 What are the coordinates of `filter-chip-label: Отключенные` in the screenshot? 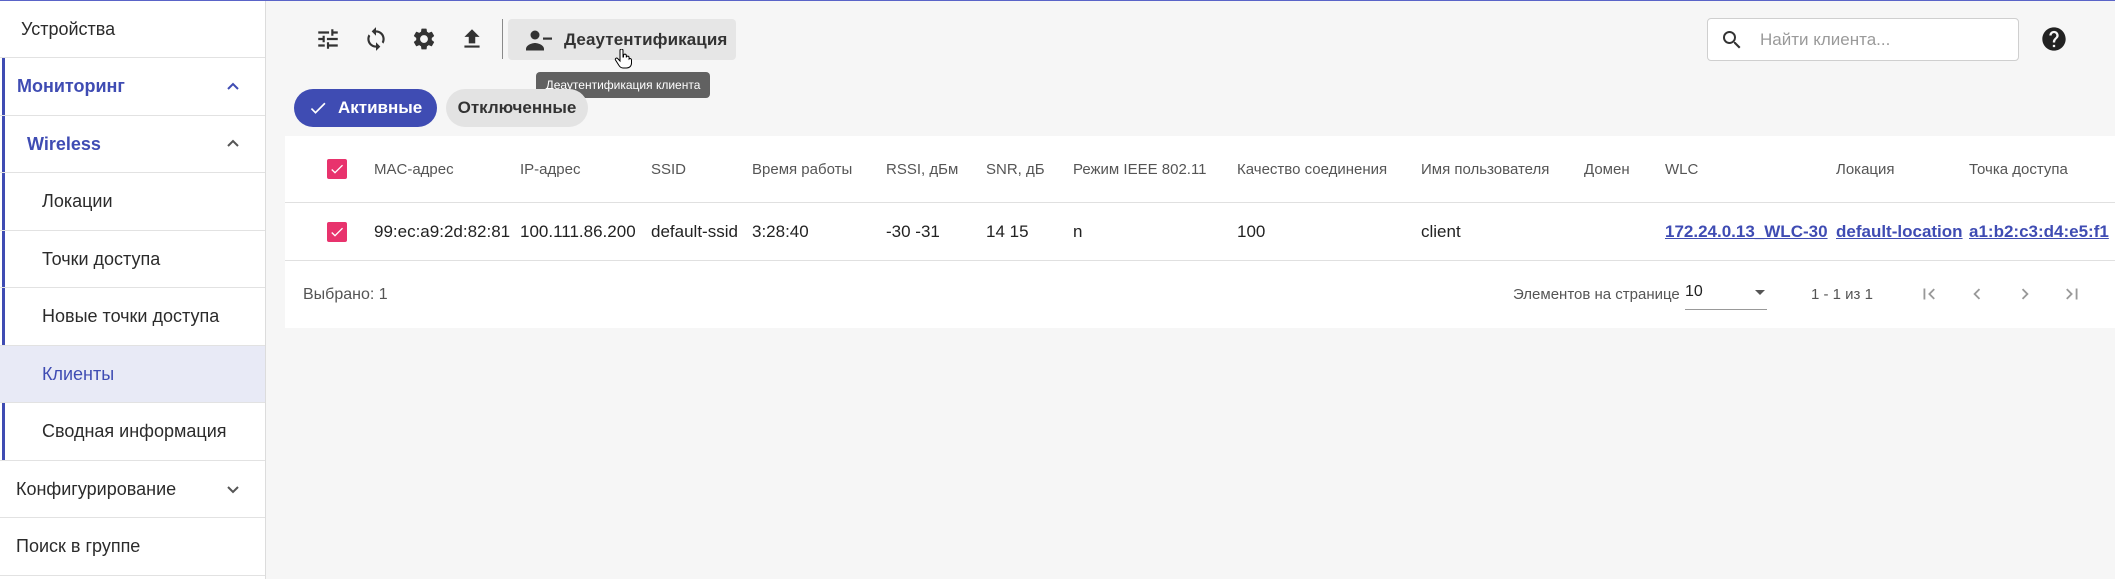 It's located at (517, 107).